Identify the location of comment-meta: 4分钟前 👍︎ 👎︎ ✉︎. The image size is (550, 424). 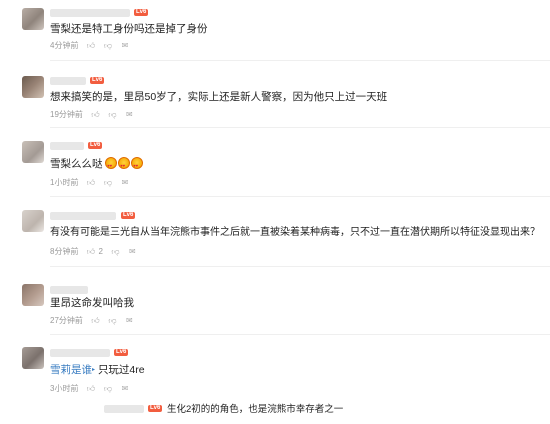
(89, 45).